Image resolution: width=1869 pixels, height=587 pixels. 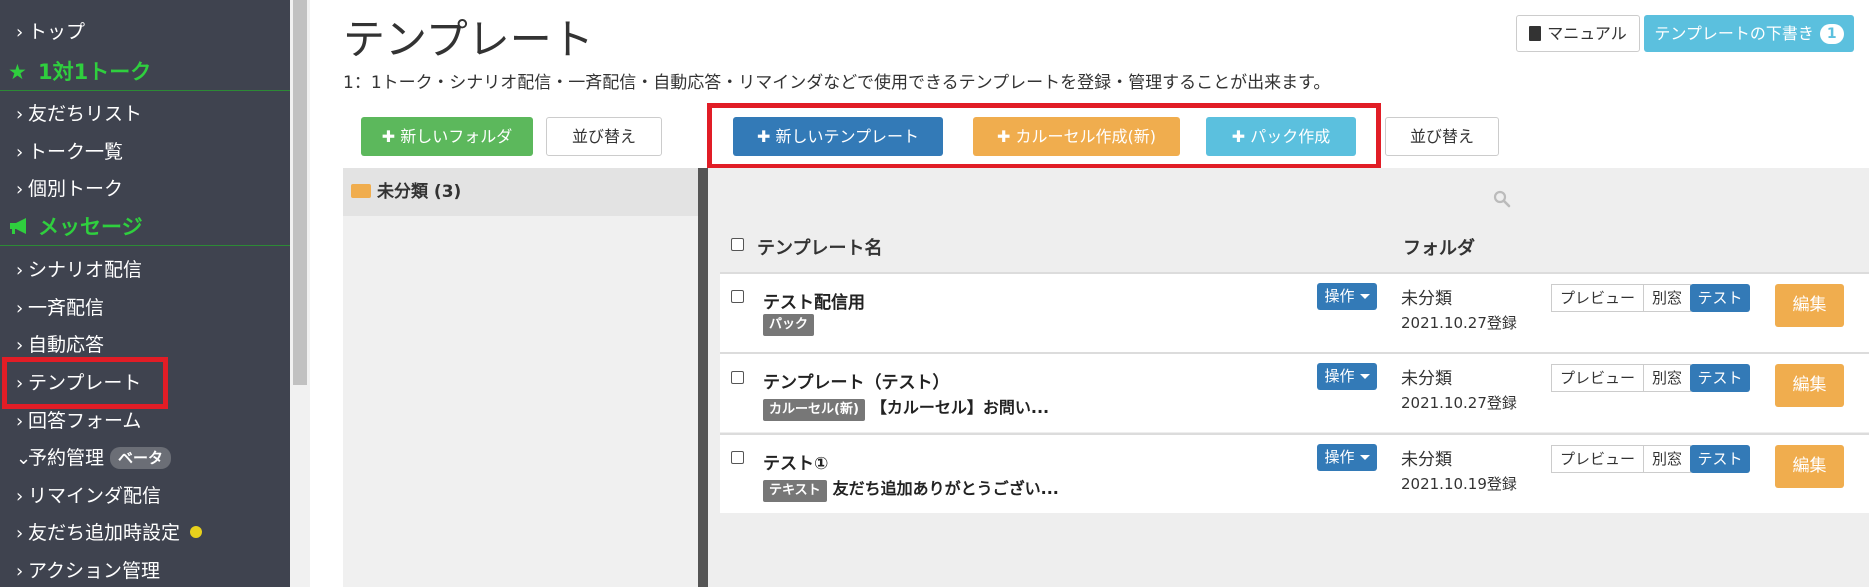 I want to click on manual-button: マニュアル, so click(x=1578, y=33).